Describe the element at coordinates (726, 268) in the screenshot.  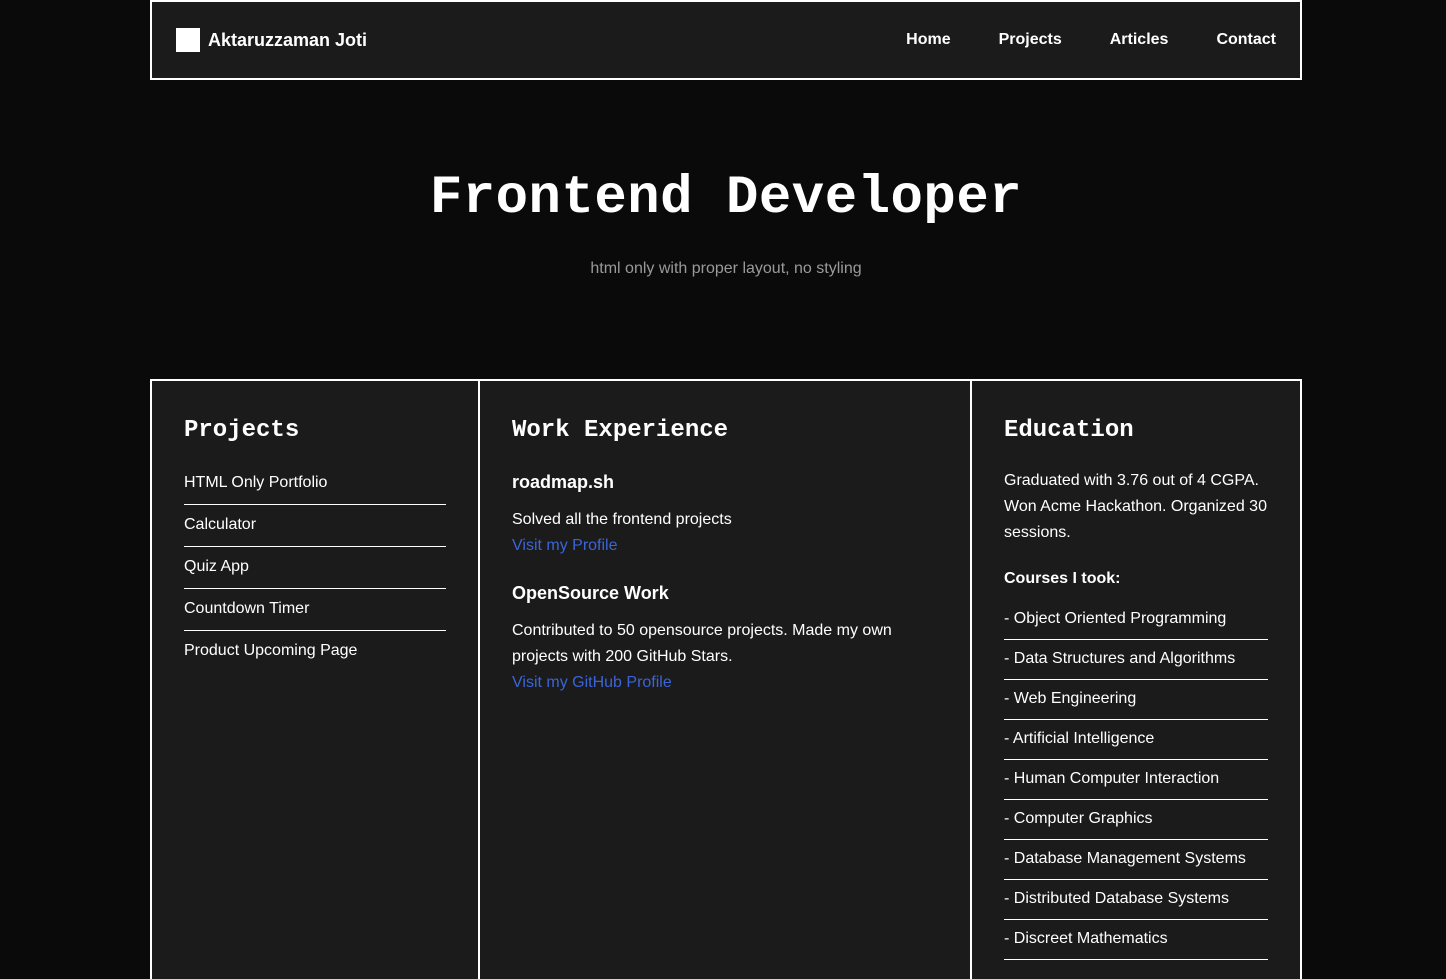
I see `hero-subtitle: html only with proper layout, no styling` at that location.